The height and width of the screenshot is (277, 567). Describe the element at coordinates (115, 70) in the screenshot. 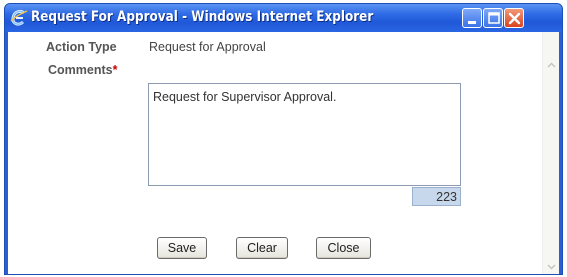

I see `required-mark: *` at that location.